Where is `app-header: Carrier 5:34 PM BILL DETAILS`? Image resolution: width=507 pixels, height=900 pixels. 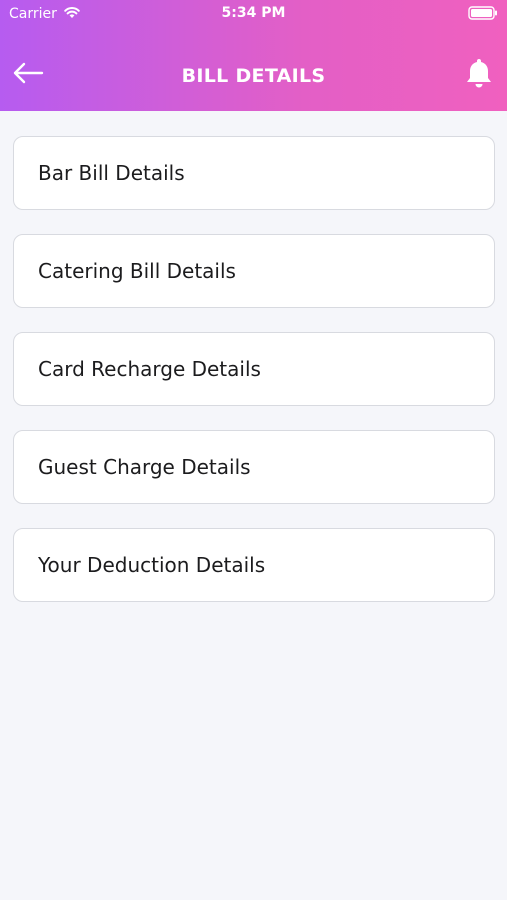 app-header: Carrier 5:34 PM BILL DETAILS is located at coordinates (253, 55).